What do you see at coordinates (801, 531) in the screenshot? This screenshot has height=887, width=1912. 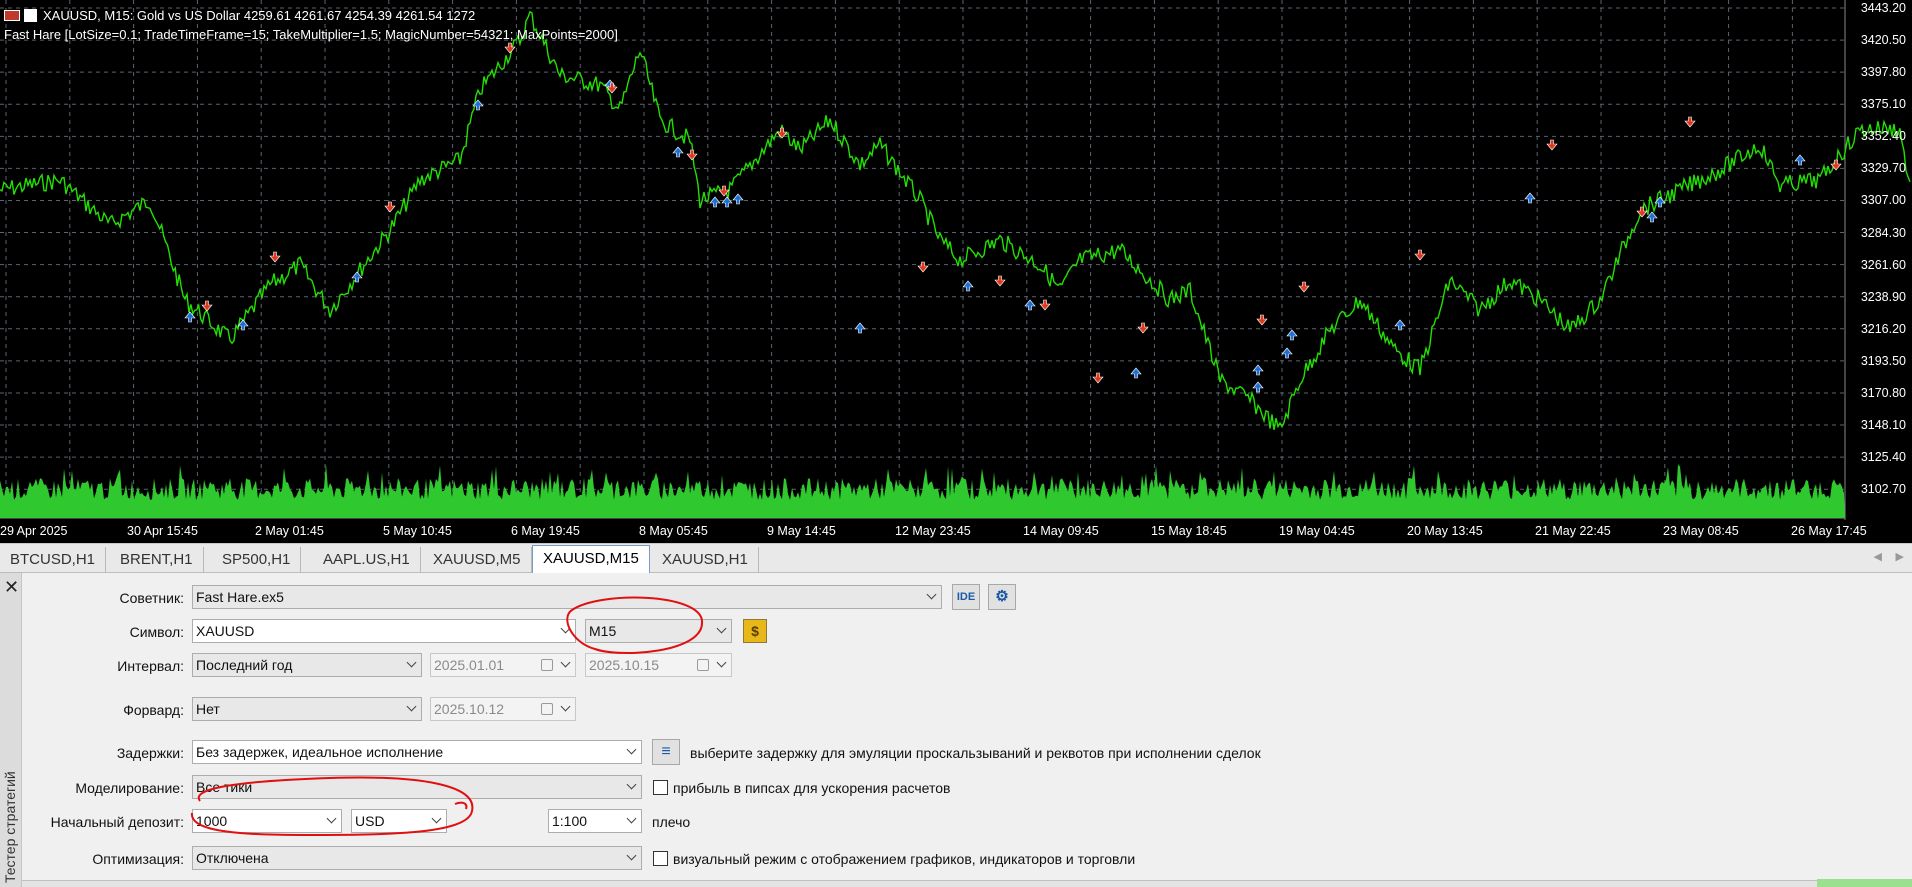 I see `time-tick-label: 9 May 14:45` at bounding box center [801, 531].